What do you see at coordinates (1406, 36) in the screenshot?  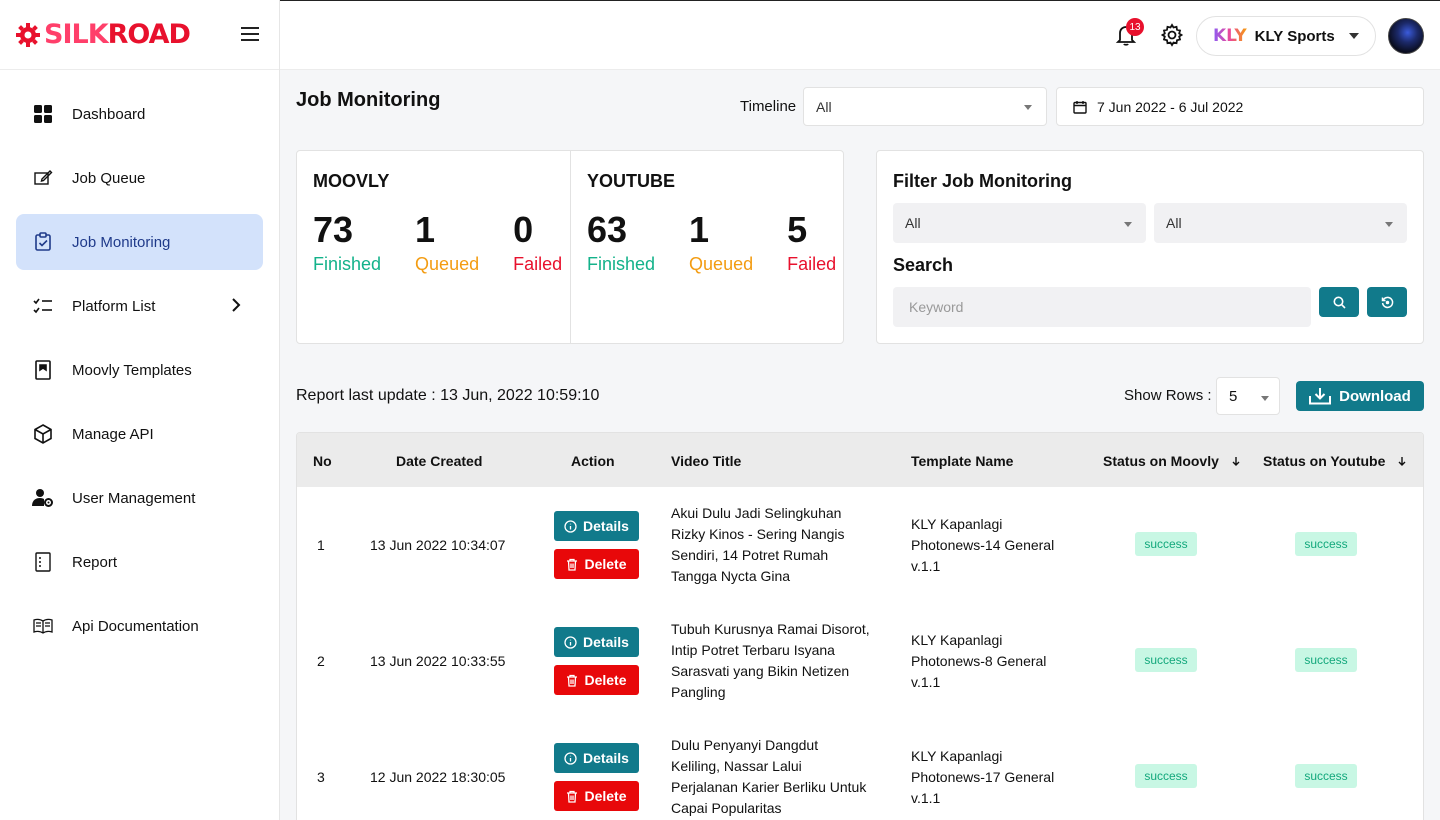 I see `user-avatar` at bounding box center [1406, 36].